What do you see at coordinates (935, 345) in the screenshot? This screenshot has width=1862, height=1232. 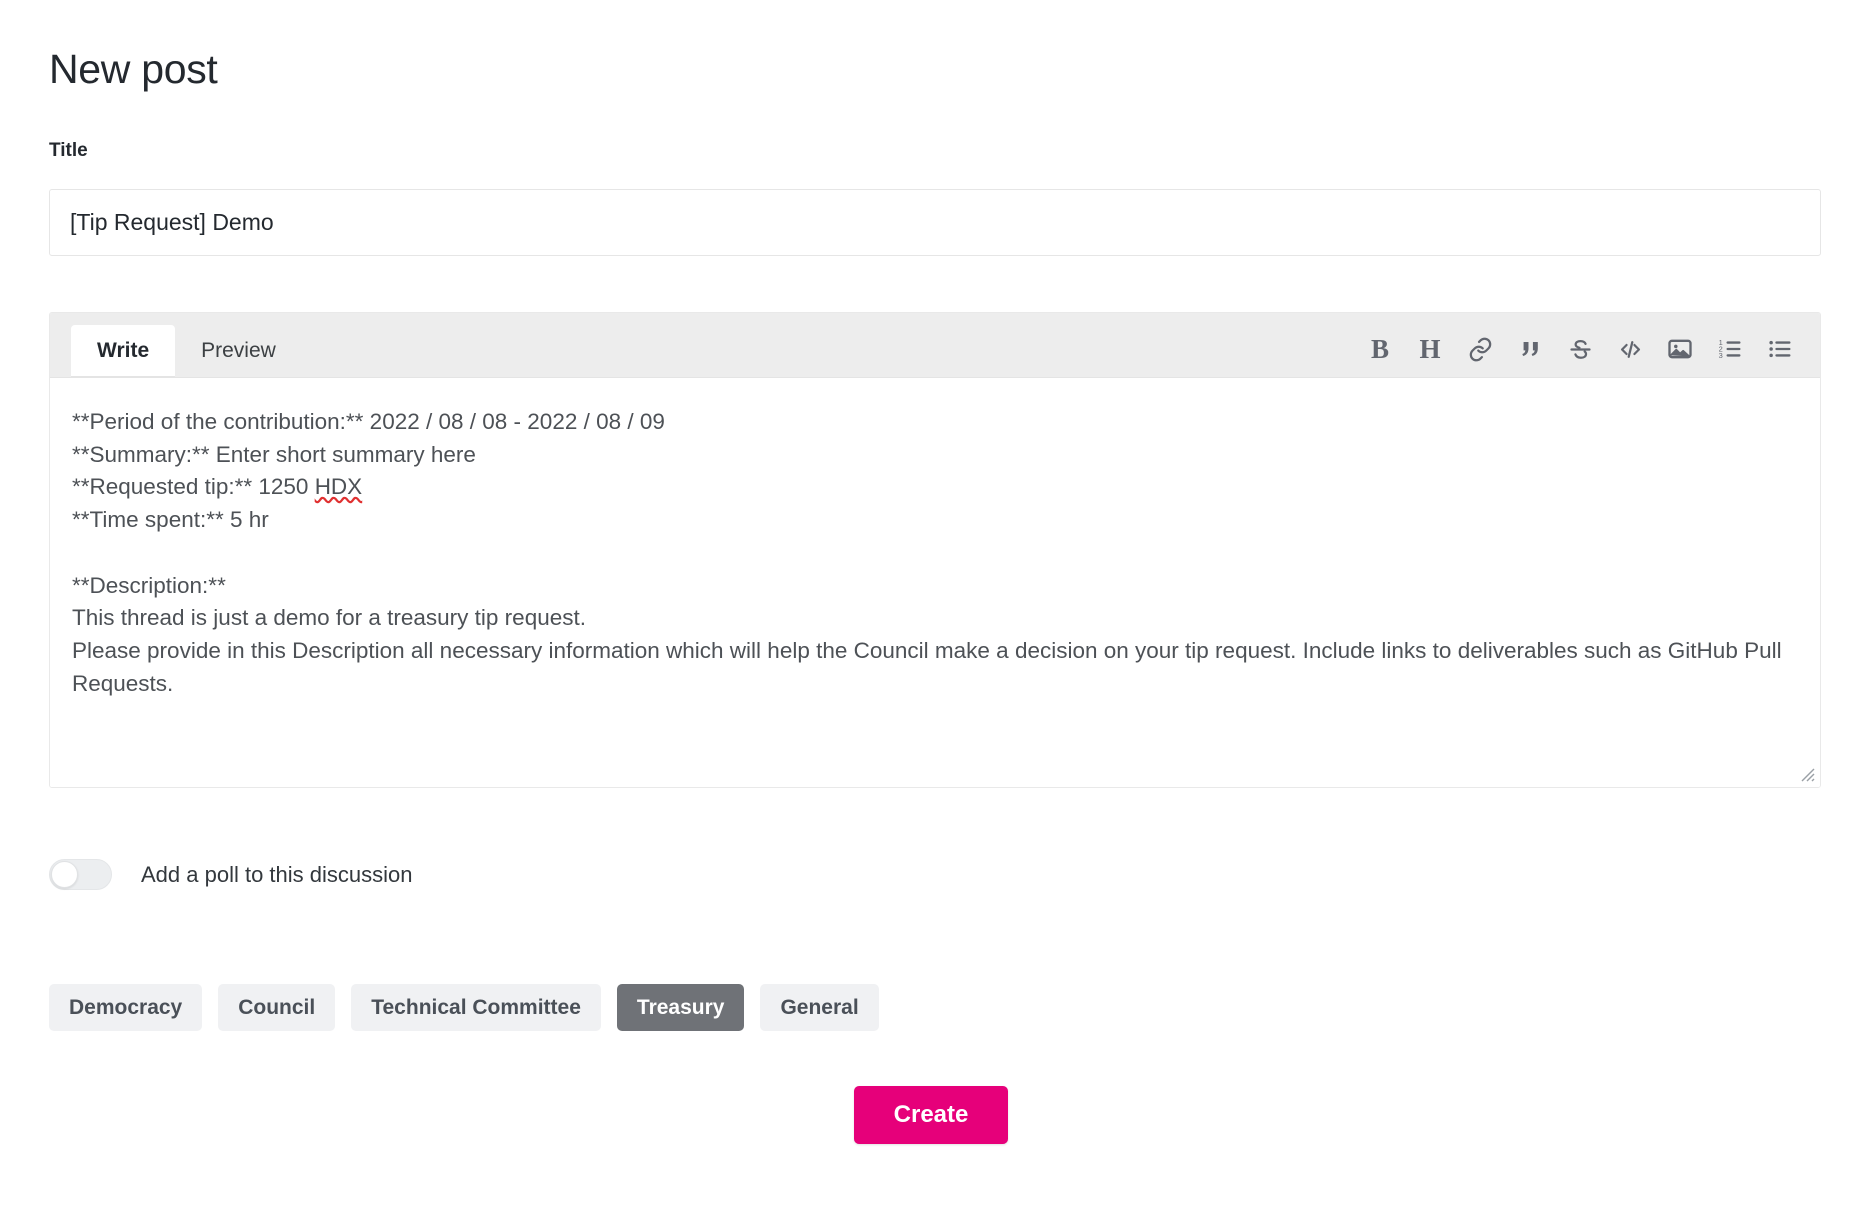 I see `editor-toolbar: Write Preview B H 1 2 3` at bounding box center [935, 345].